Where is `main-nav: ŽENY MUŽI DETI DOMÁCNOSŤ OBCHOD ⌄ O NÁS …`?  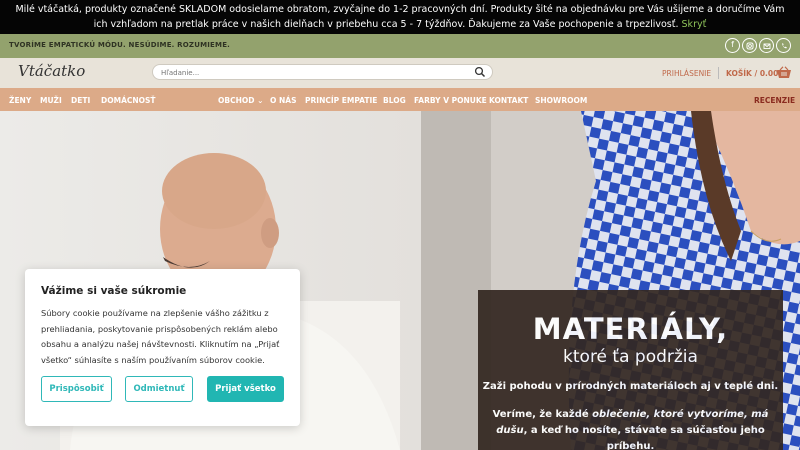 main-nav: ŽENY MUŽI DETI DOMÁCNOSŤ OBCHOD ⌄ O NÁS … is located at coordinates (400, 99).